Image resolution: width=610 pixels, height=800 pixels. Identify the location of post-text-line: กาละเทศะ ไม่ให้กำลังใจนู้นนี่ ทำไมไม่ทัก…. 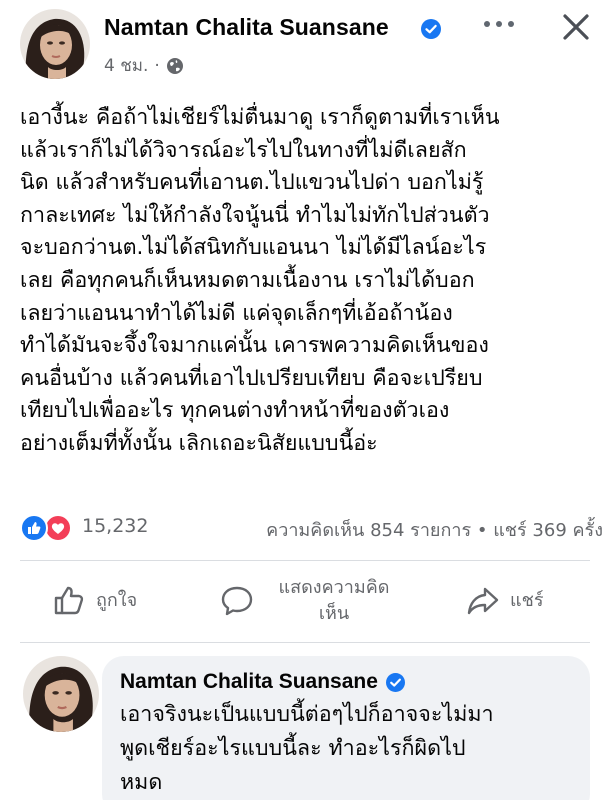
(255, 215).